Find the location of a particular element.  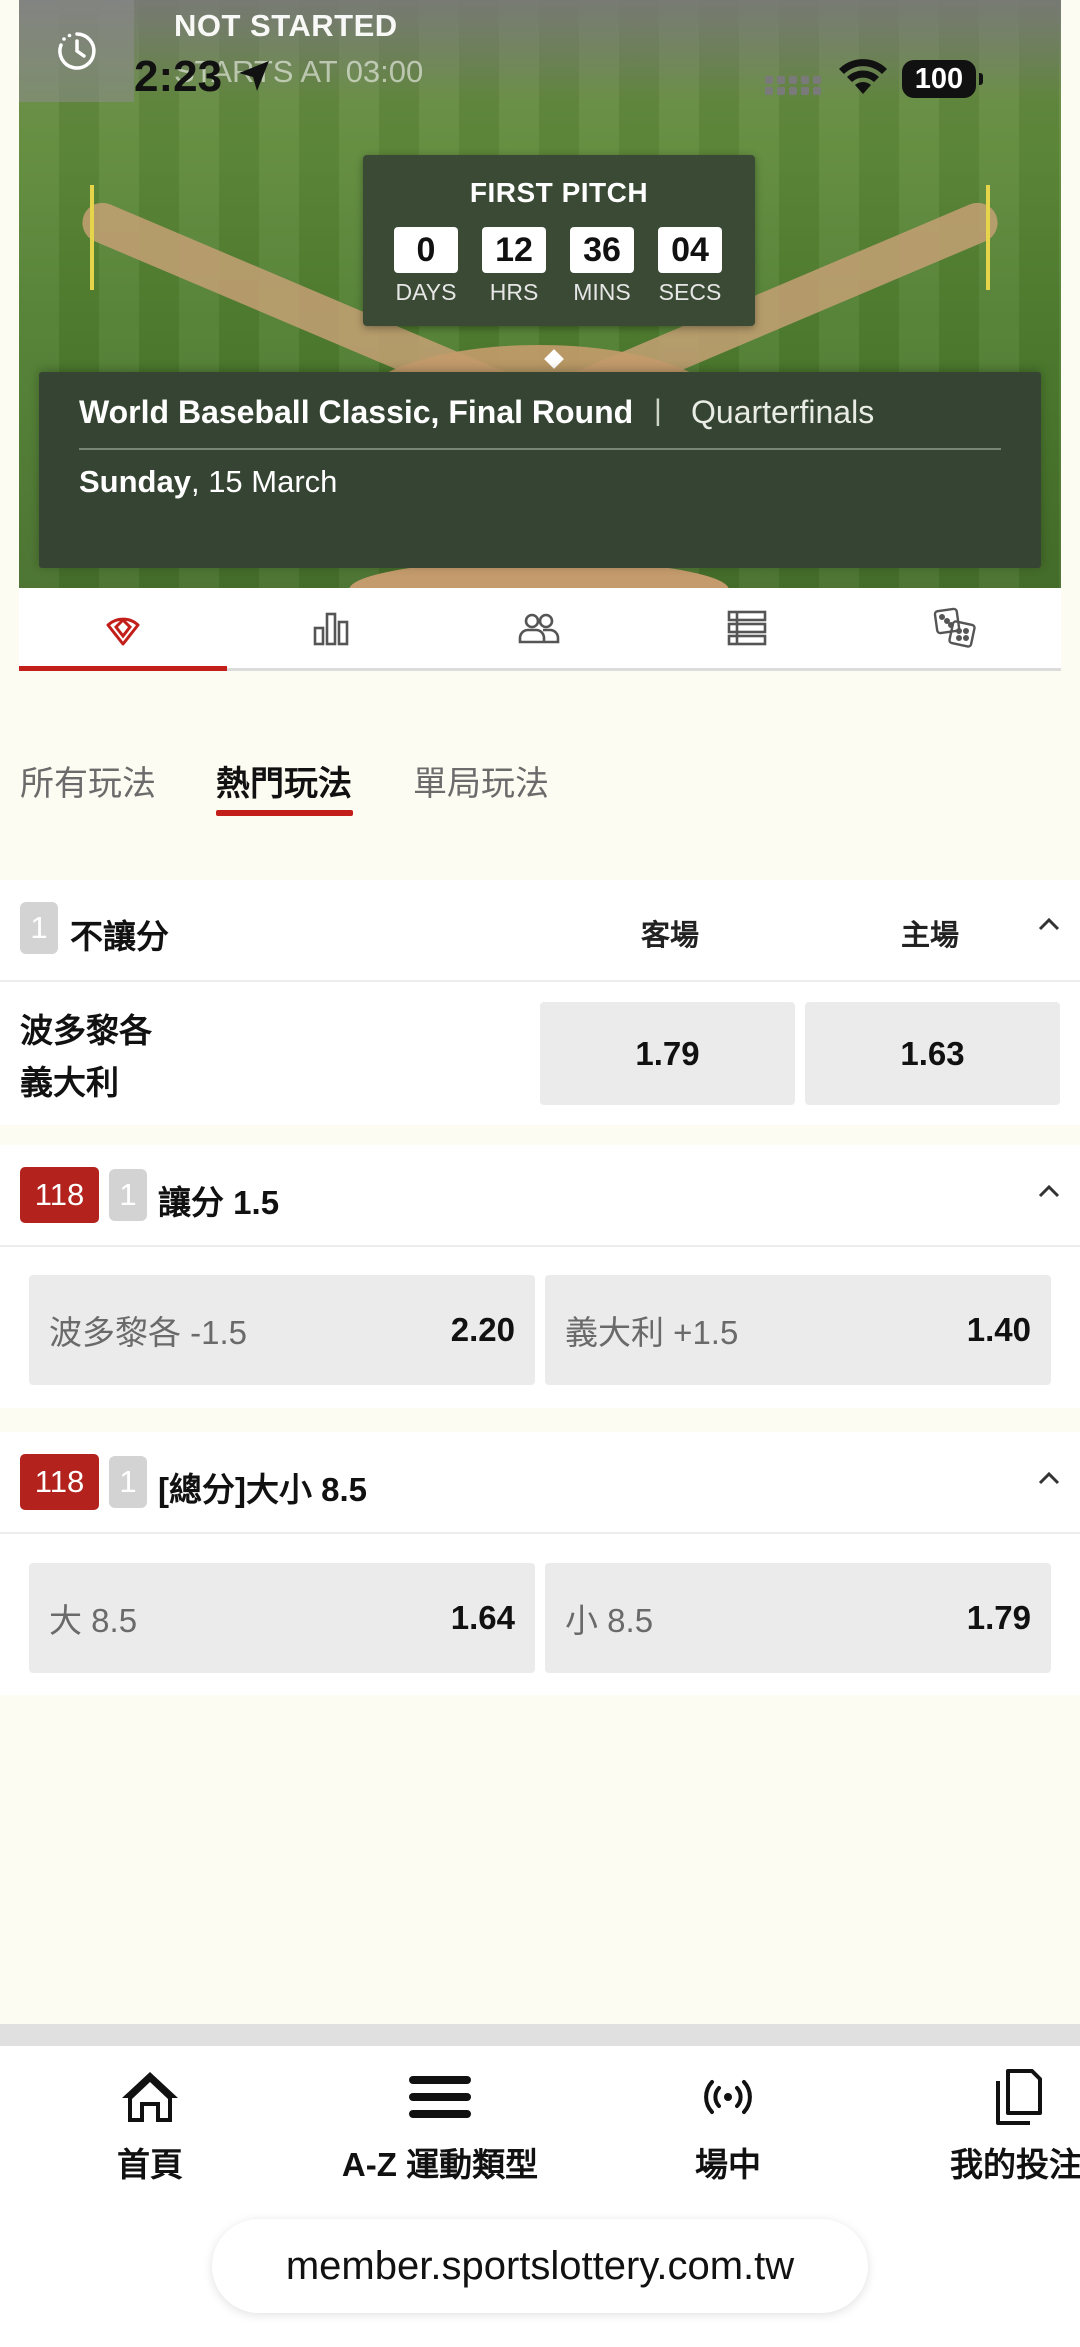

market-total: 118 1 [總分]大小 8.5 大 8.5 1.64 小 8.5 1.79 is located at coordinates (540, 1563).